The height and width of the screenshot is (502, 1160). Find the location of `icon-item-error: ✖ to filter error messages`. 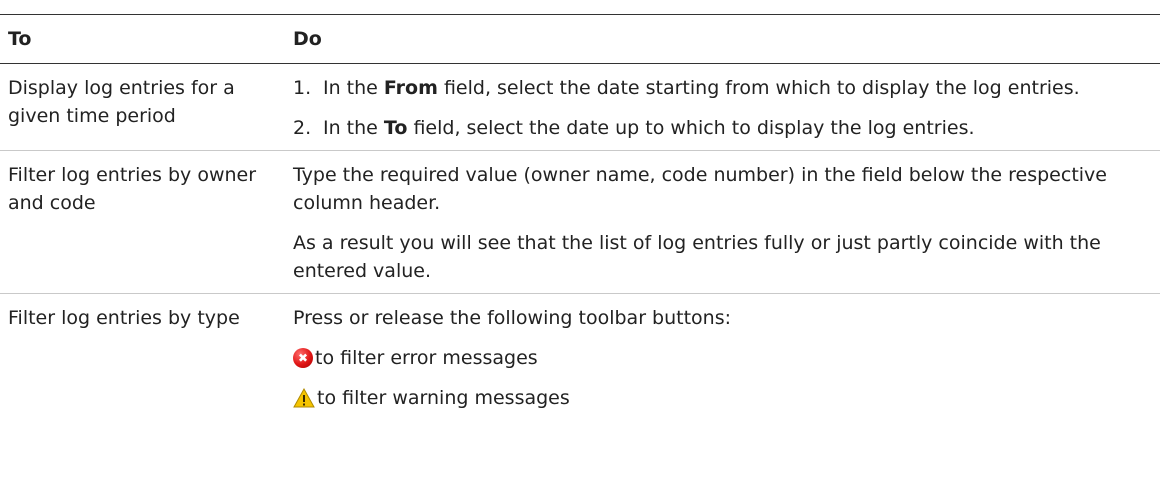

icon-item-error: ✖ to filter error messages is located at coordinates (726, 358).